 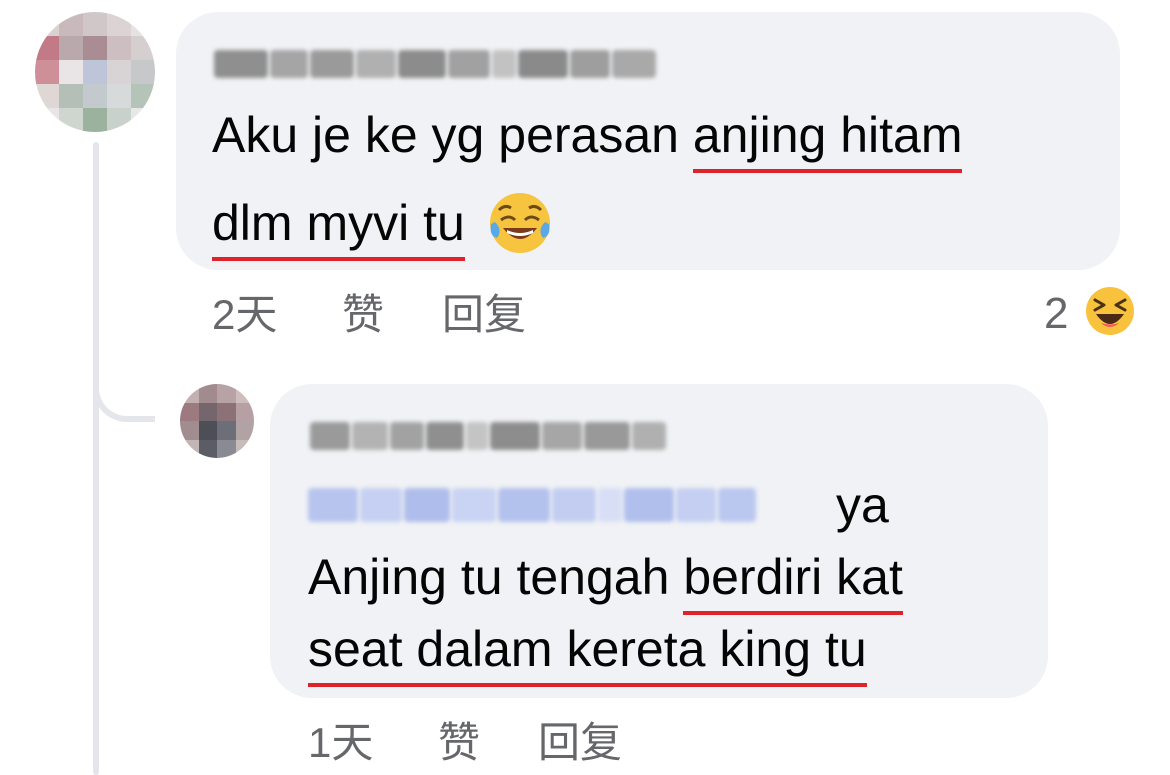 What do you see at coordinates (338, 228) in the screenshot?
I see `comment-text-underlined: dlm myvi tu` at bounding box center [338, 228].